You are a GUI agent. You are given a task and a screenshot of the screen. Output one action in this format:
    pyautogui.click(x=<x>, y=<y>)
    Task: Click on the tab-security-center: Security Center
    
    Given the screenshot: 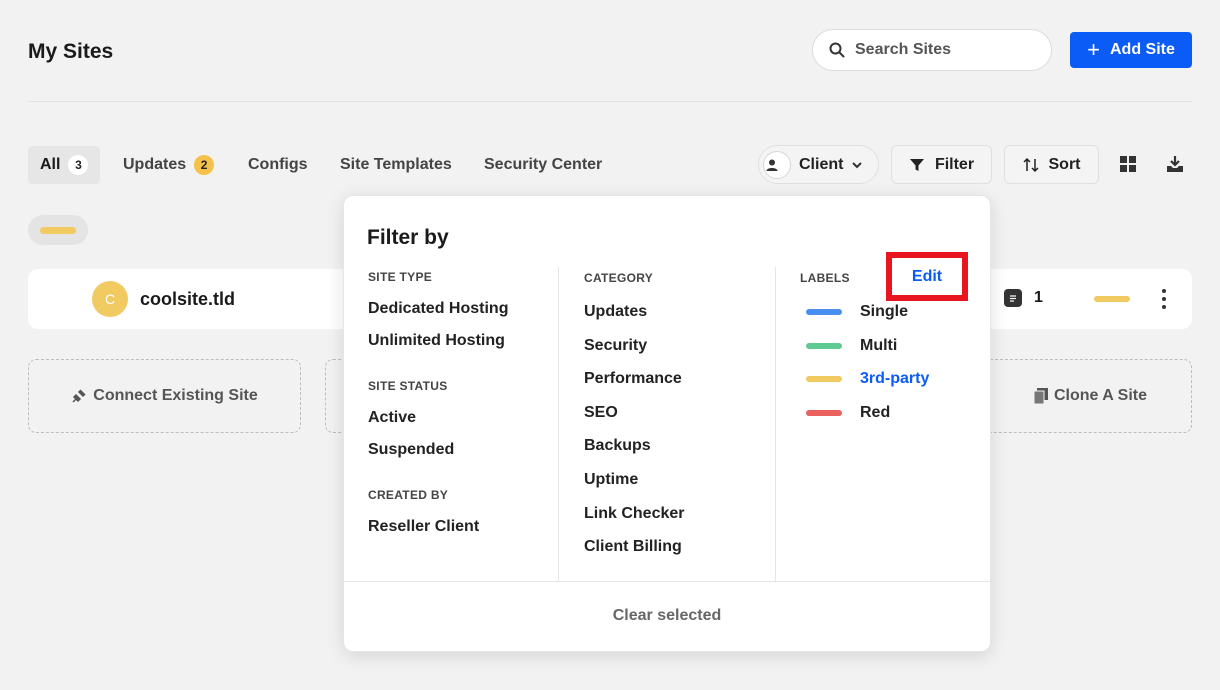 What is the action you would take?
    pyautogui.click(x=543, y=165)
    